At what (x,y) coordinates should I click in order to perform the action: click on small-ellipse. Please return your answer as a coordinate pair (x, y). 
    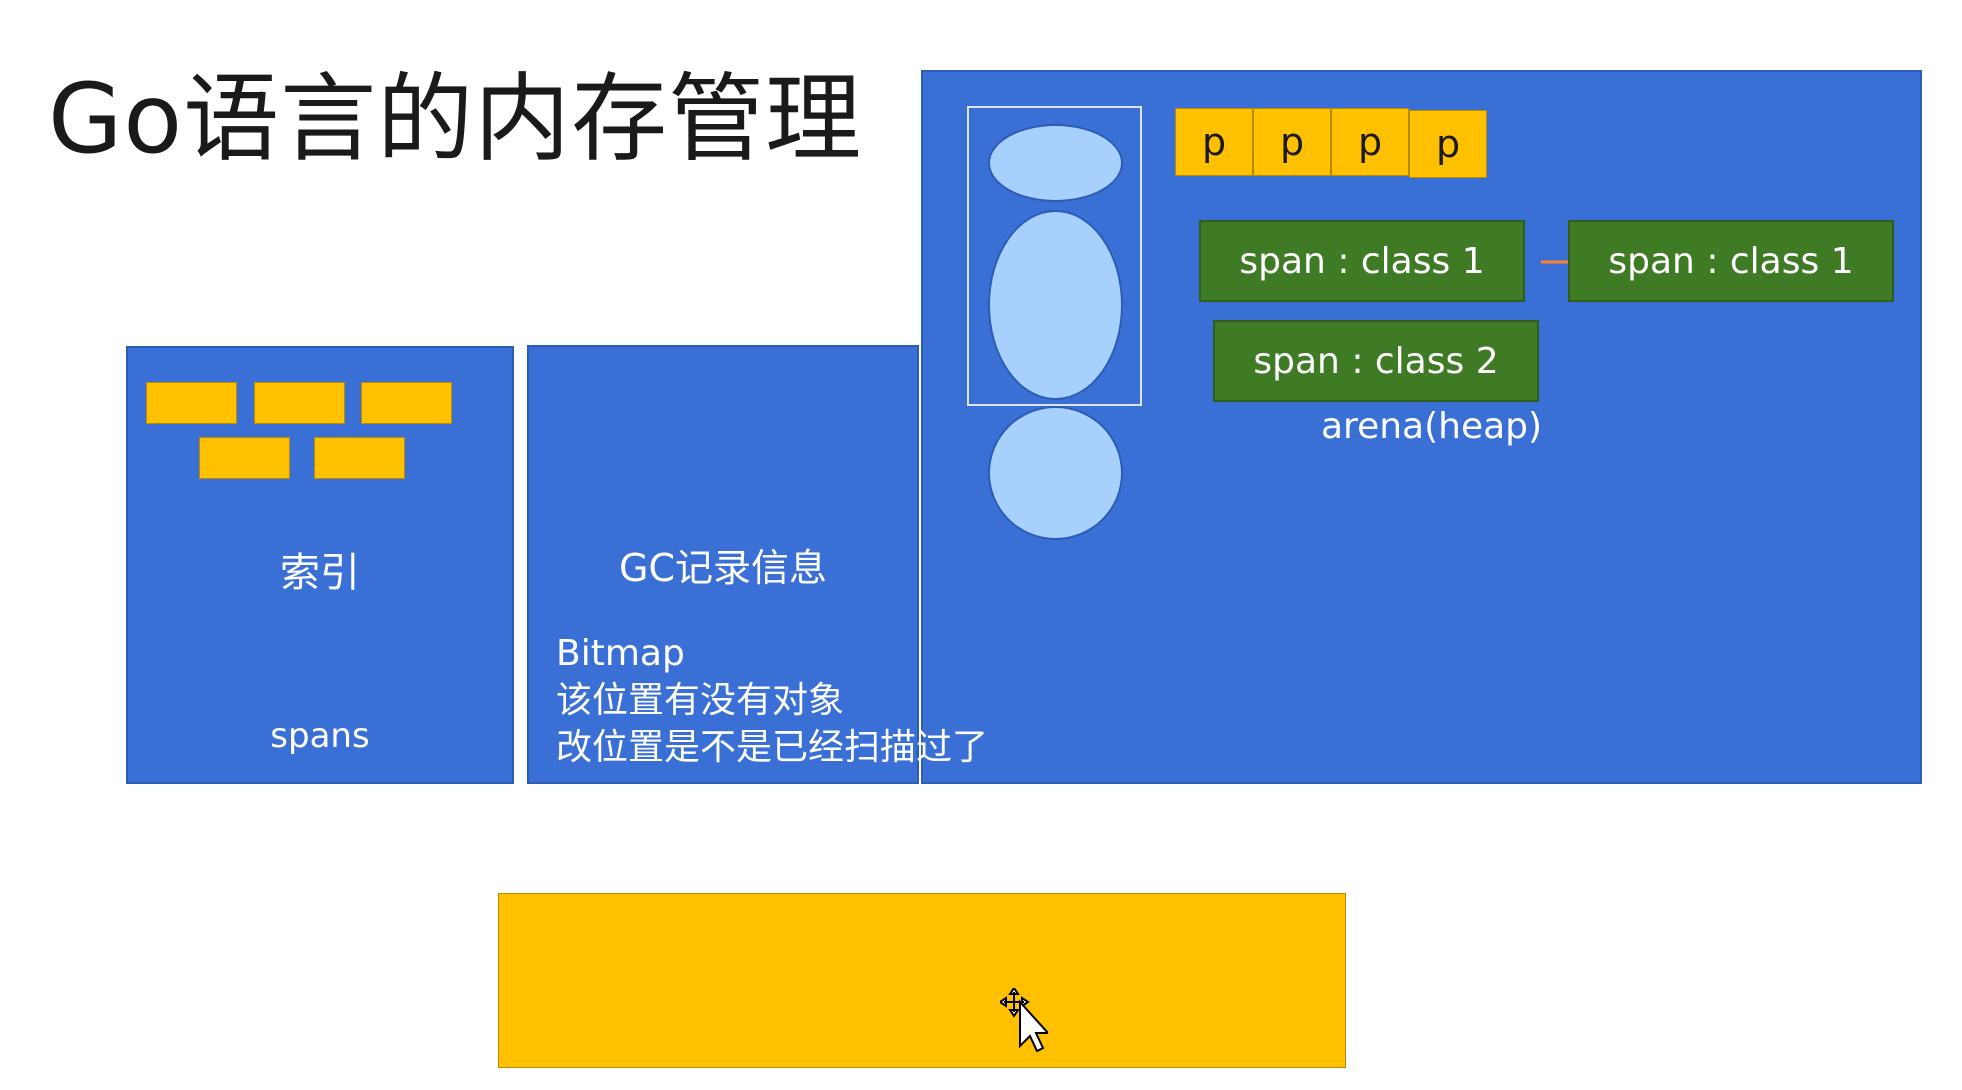
    Looking at the image, I should click on (1055, 163).